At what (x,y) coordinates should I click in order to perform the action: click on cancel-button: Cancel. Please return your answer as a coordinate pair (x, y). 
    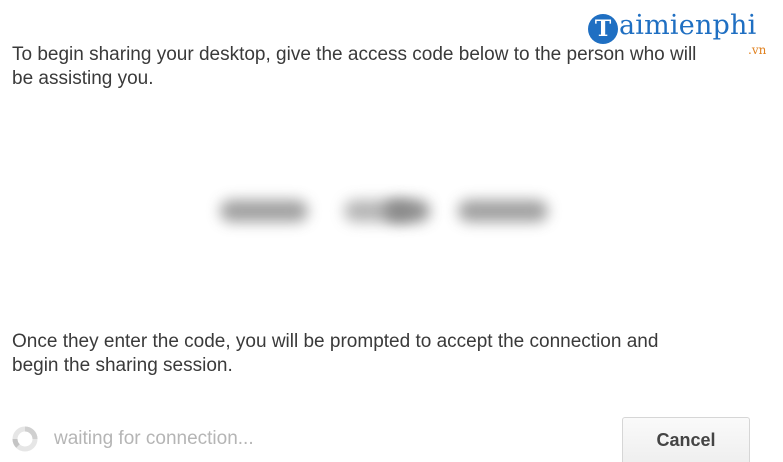
    Looking at the image, I should click on (686, 439).